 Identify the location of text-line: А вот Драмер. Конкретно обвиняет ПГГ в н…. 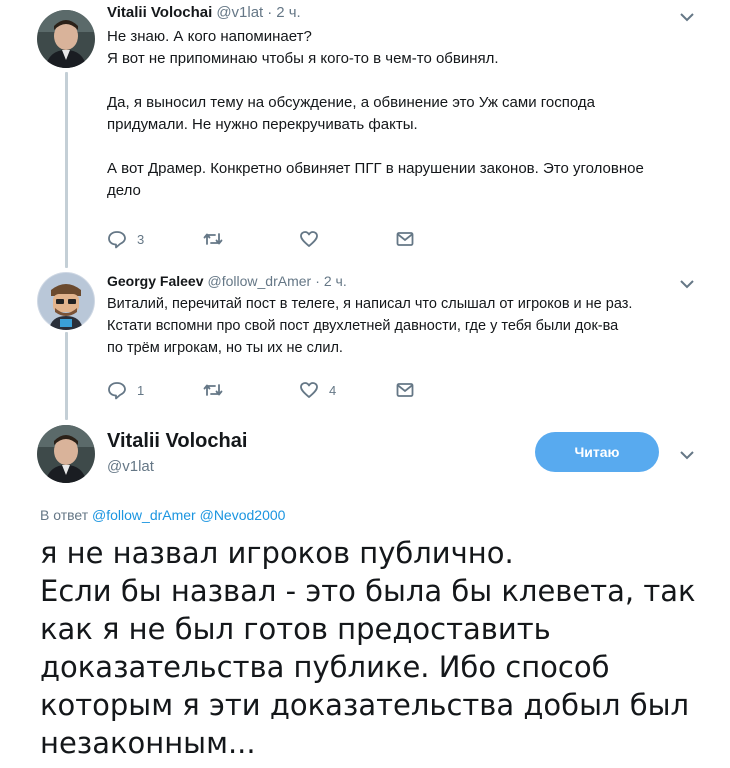
(375, 168).